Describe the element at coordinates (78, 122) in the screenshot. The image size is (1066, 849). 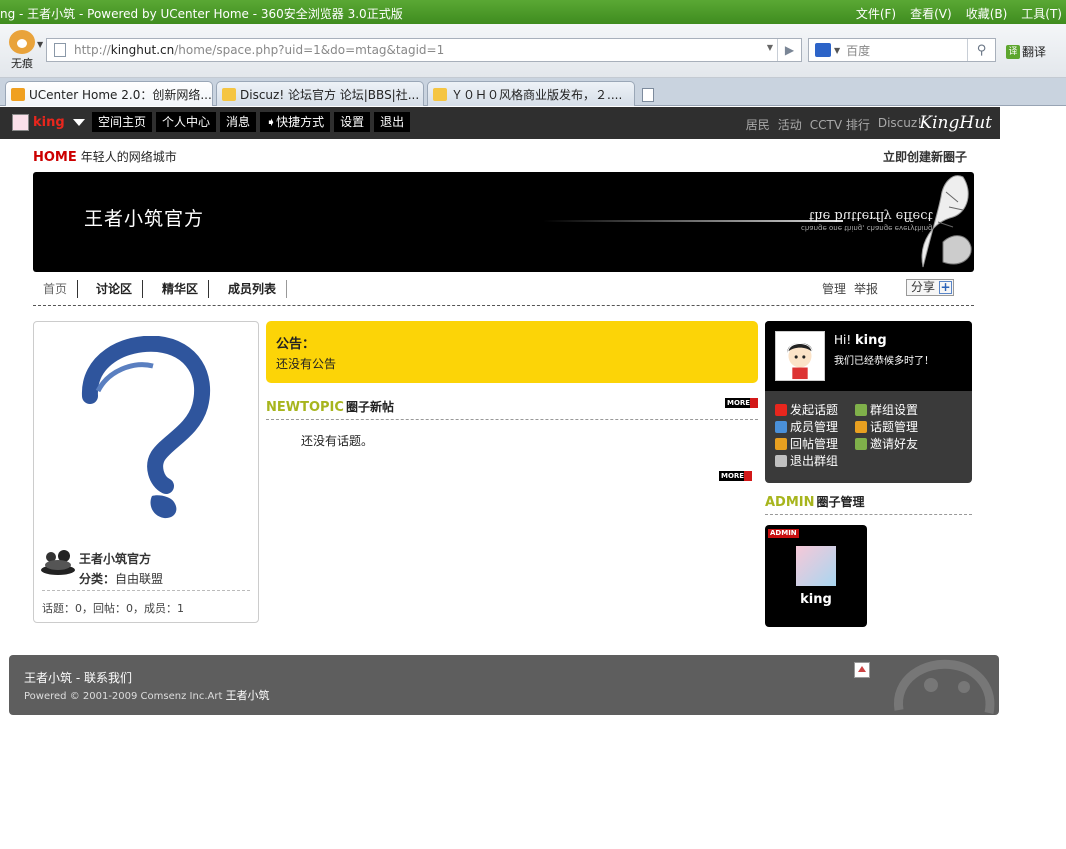
I see `chevron-down-icon` at that location.